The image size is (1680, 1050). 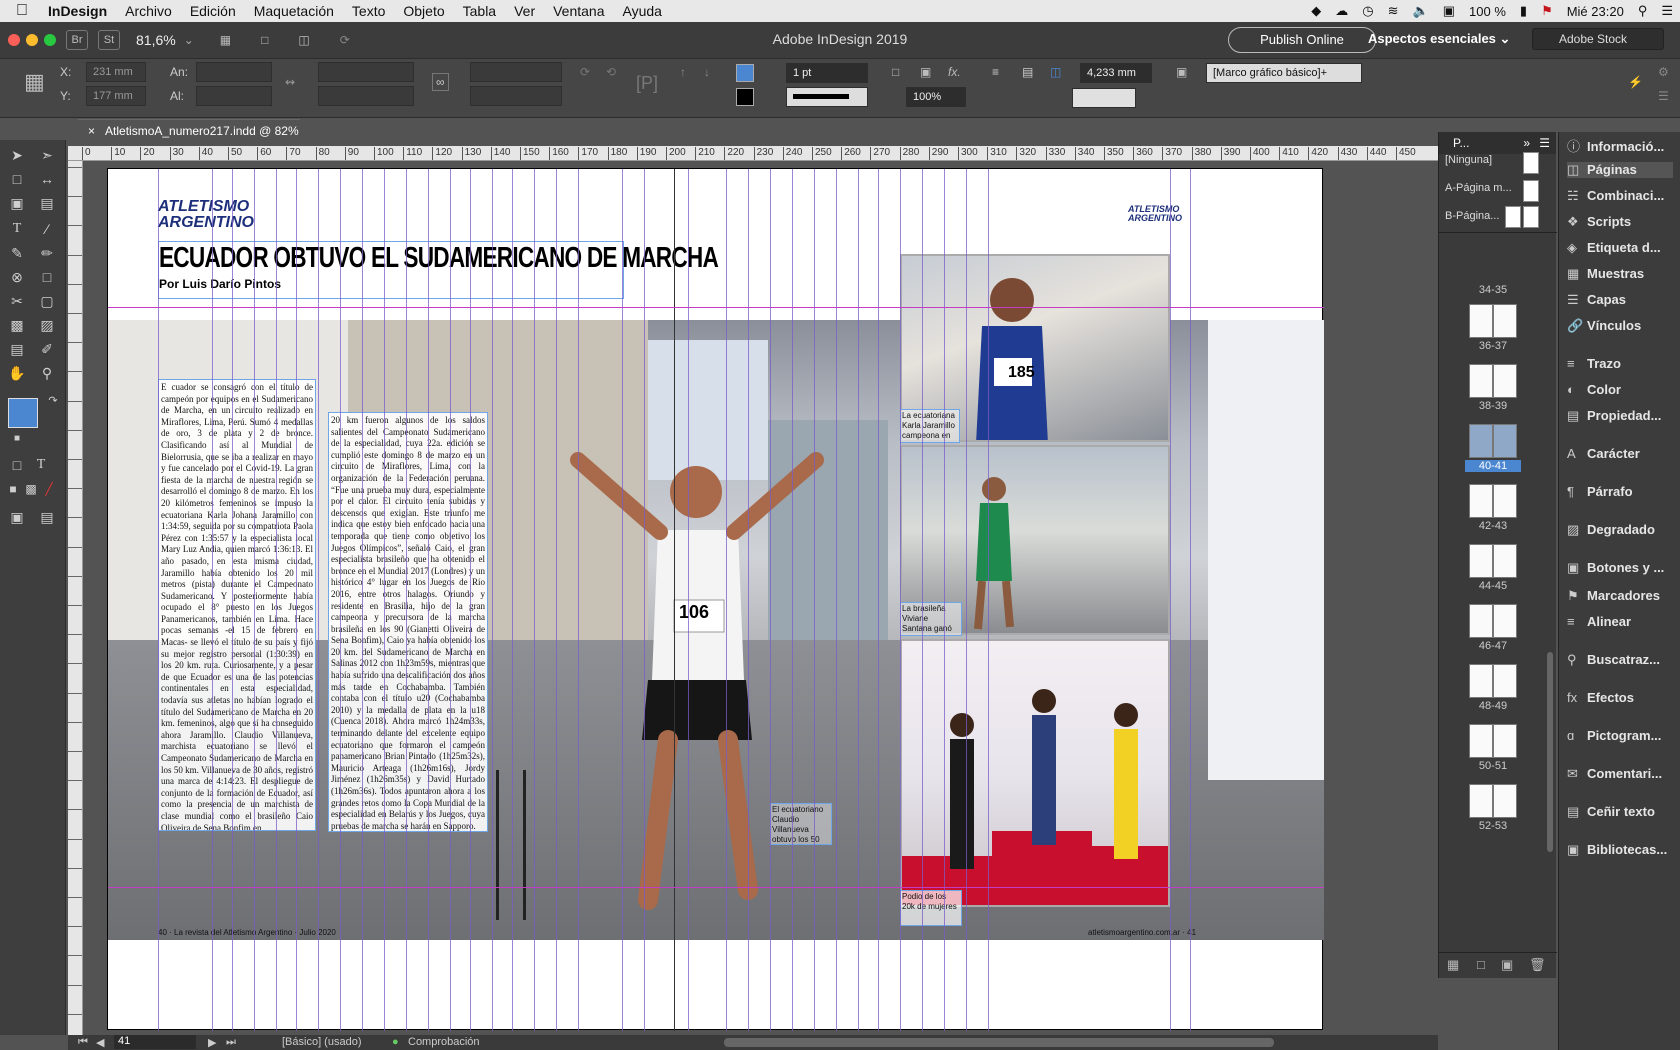 What do you see at coordinates (225, 40) in the screenshot?
I see `view-options-icon: ▦` at bounding box center [225, 40].